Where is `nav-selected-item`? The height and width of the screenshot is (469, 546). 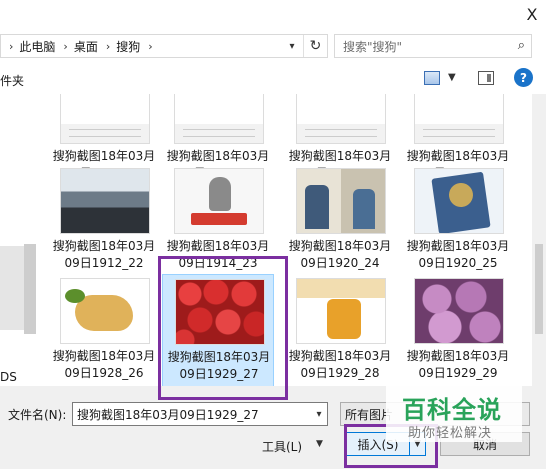 nav-selected-item is located at coordinates (12, 288).